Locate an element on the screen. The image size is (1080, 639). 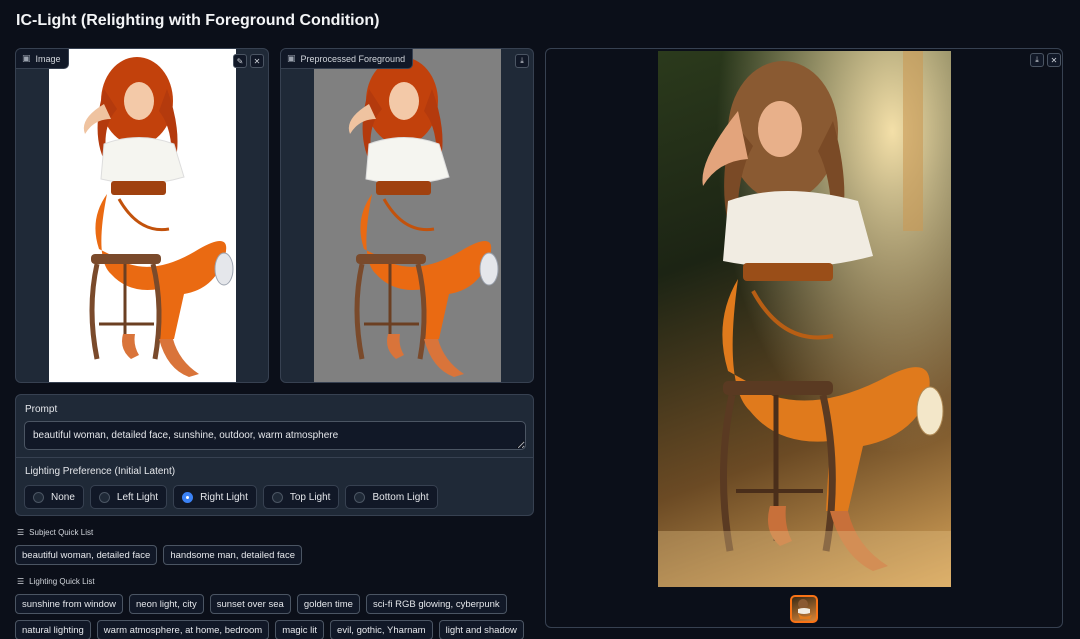
lighting-option-bottom: Bottom Light is located at coordinates (391, 497).